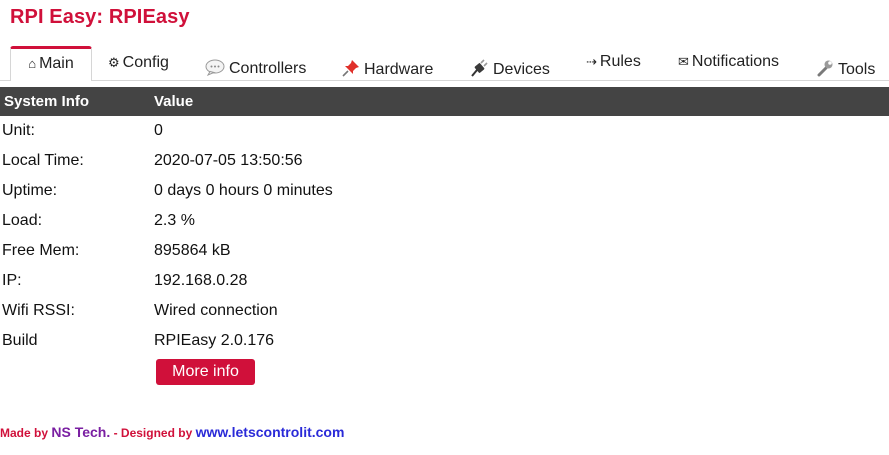 This screenshot has width=889, height=455. What do you see at coordinates (620, 61) in the screenshot?
I see `tab-rules-label: Rules` at bounding box center [620, 61].